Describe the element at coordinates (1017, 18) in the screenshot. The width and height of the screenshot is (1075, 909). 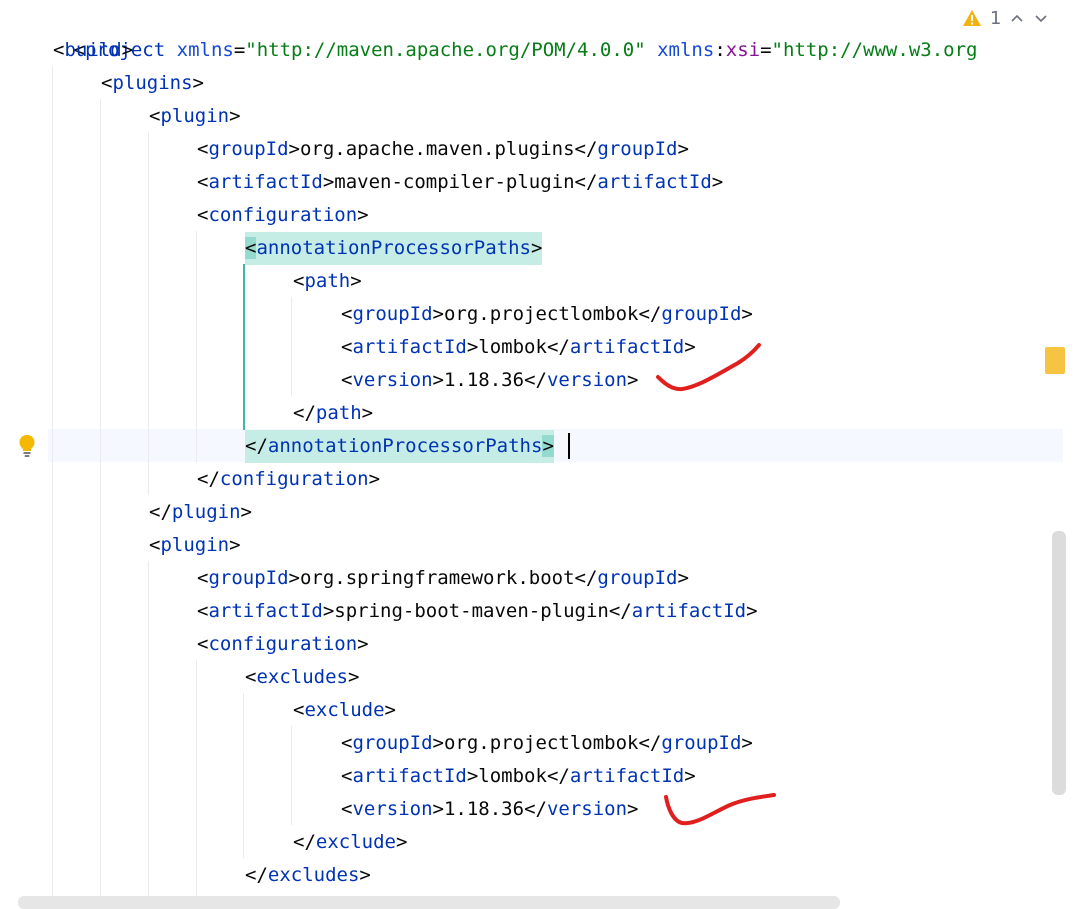
I see `chevron-up-icon` at that location.